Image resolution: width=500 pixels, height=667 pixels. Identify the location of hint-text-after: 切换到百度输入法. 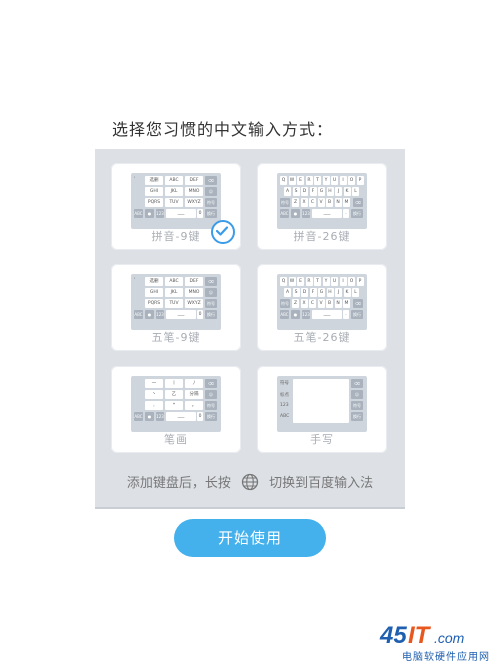
(321, 483).